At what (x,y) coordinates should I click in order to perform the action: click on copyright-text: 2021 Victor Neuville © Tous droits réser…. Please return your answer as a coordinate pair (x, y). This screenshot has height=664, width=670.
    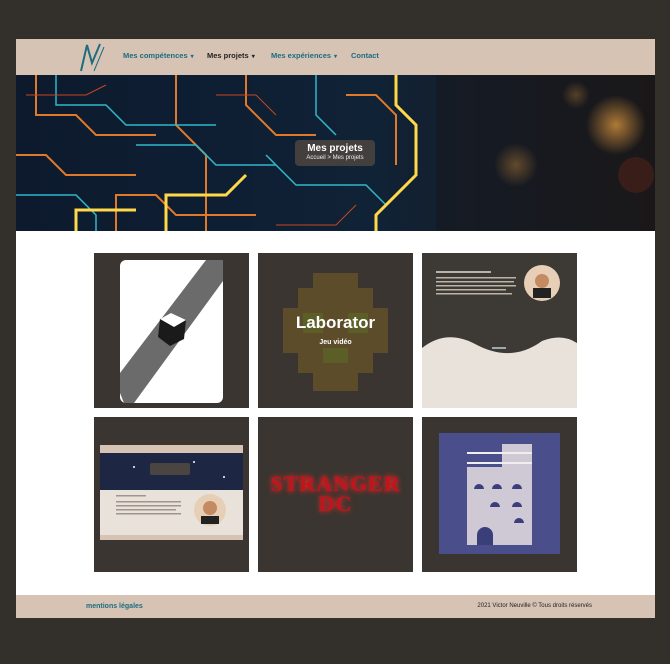
    Looking at the image, I should click on (534, 606).